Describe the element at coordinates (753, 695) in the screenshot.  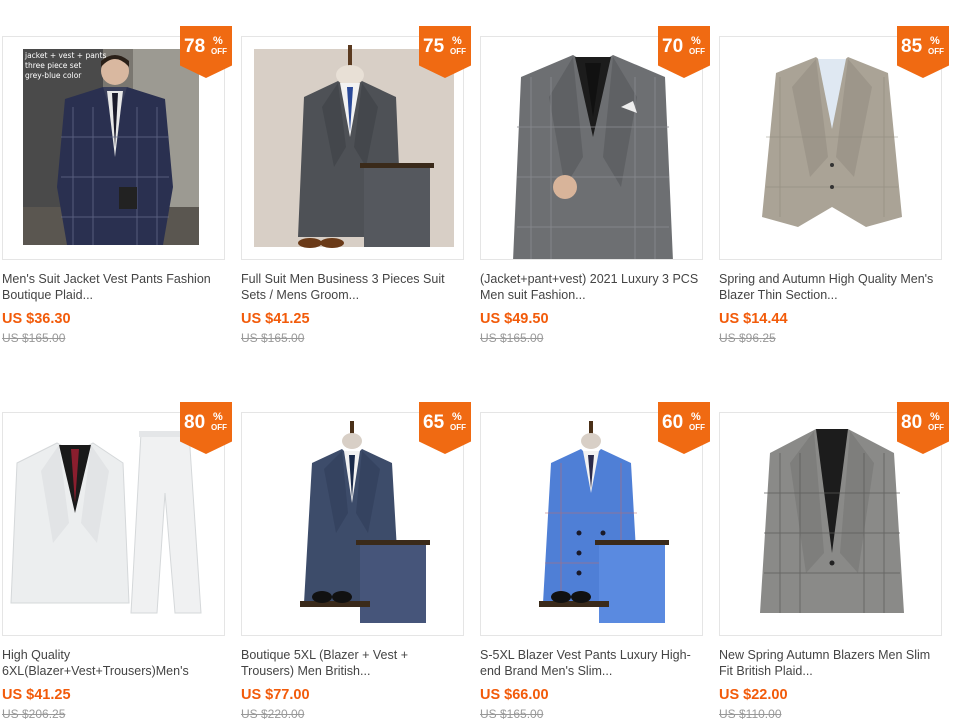
I see `product-price: US $22.00` at that location.